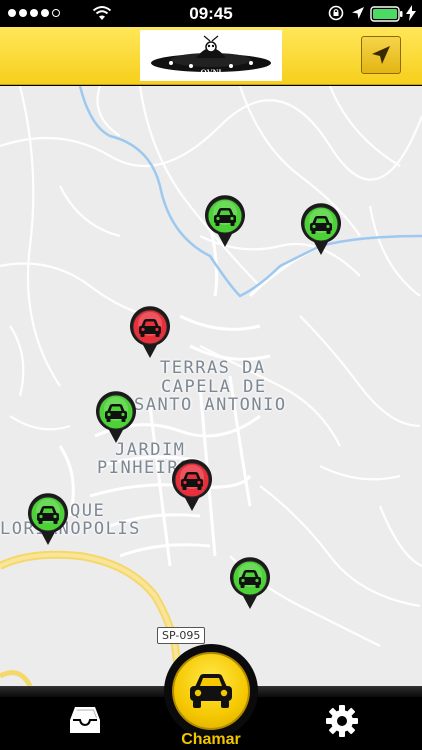  I want to click on ufo-logo-icon: OVNI, so click(211, 56).